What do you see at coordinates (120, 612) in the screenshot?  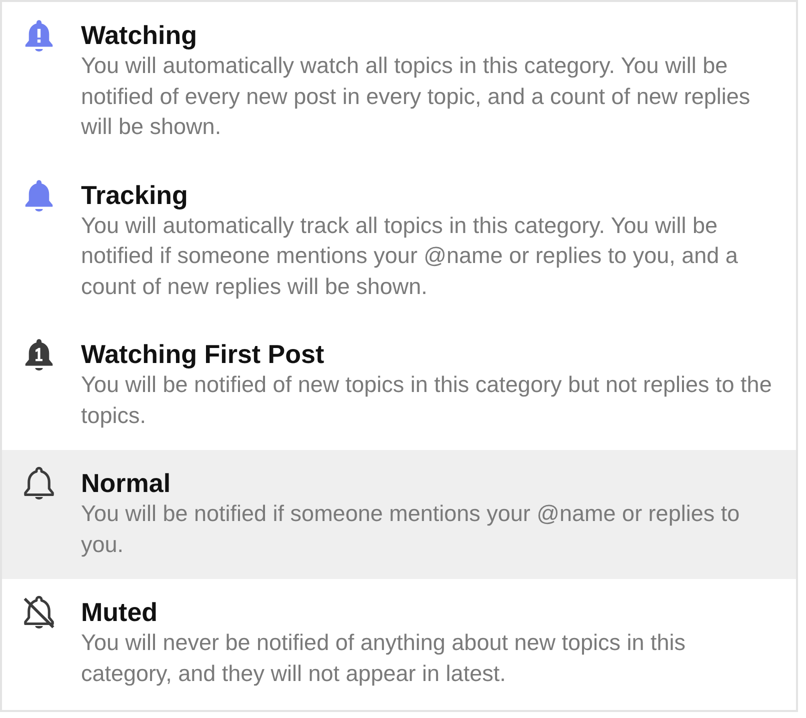 I see `option-title: Muted` at bounding box center [120, 612].